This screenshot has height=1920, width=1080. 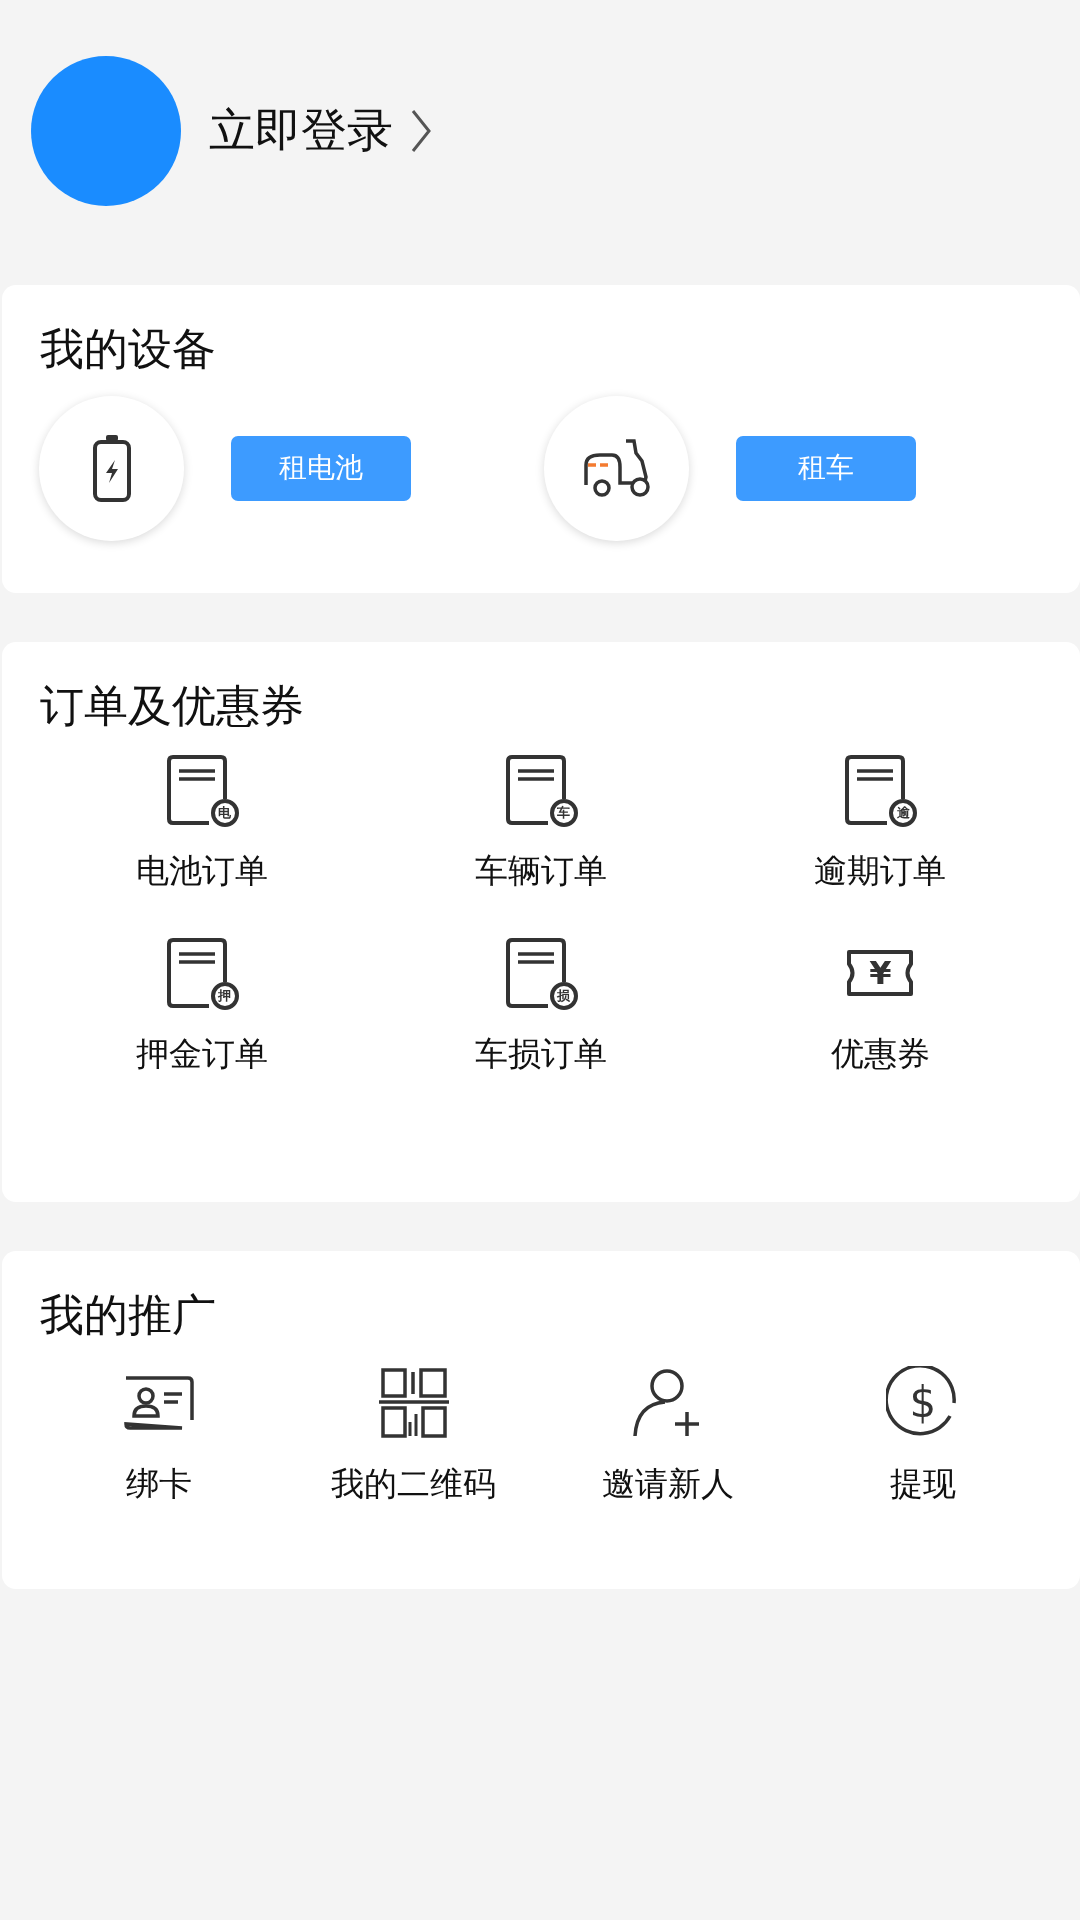 What do you see at coordinates (414, 1484) in the screenshot?
I see `promotion-link: 我的二维码` at bounding box center [414, 1484].